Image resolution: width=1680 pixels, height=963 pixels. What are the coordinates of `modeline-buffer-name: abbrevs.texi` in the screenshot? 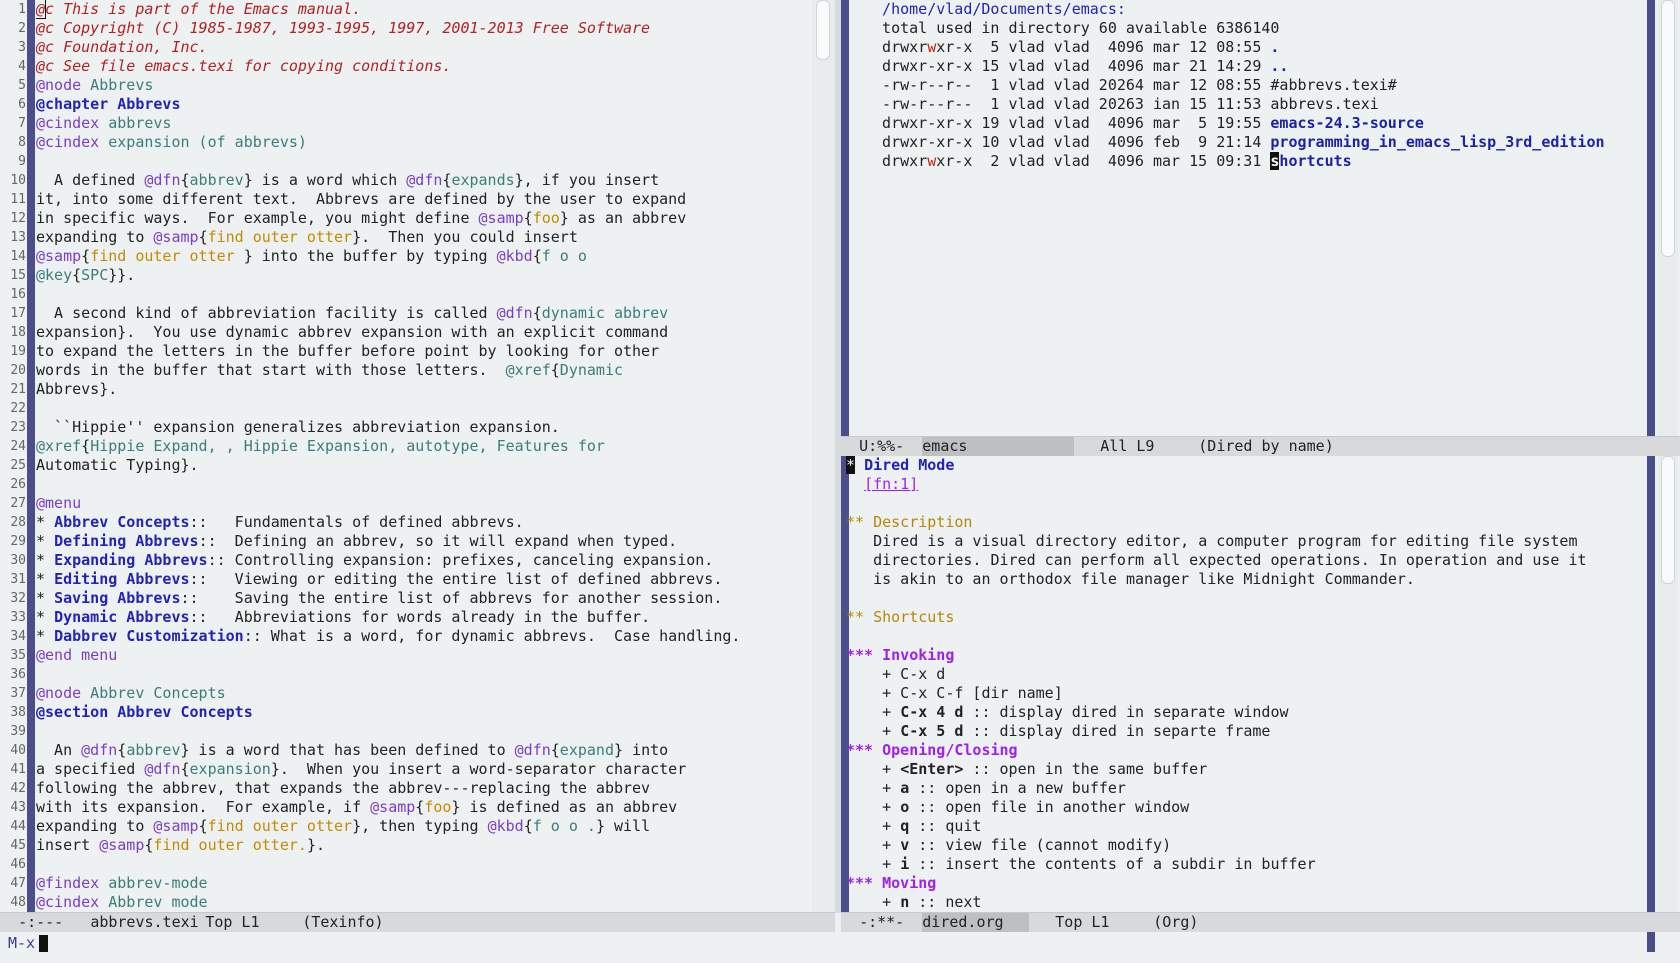 It's located at (147, 922).